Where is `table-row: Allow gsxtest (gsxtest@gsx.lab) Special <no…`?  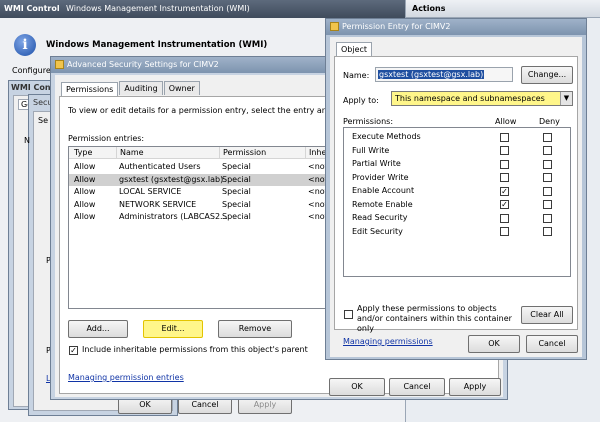
table-row: Allow gsxtest (gsxtest@gsx.lab) Special <no… is located at coordinates (199, 179).